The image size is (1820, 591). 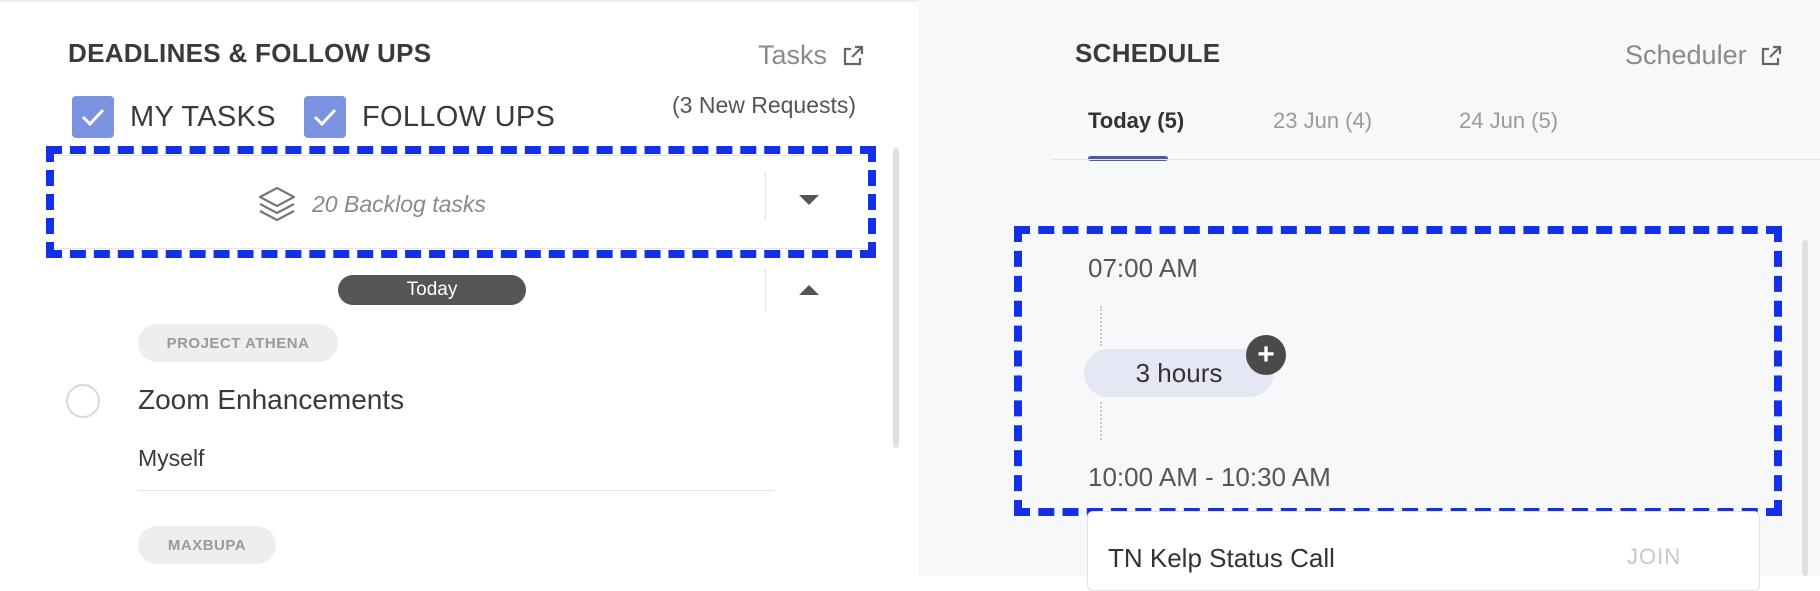 What do you see at coordinates (809, 200) in the screenshot?
I see `caret-down-icon` at bounding box center [809, 200].